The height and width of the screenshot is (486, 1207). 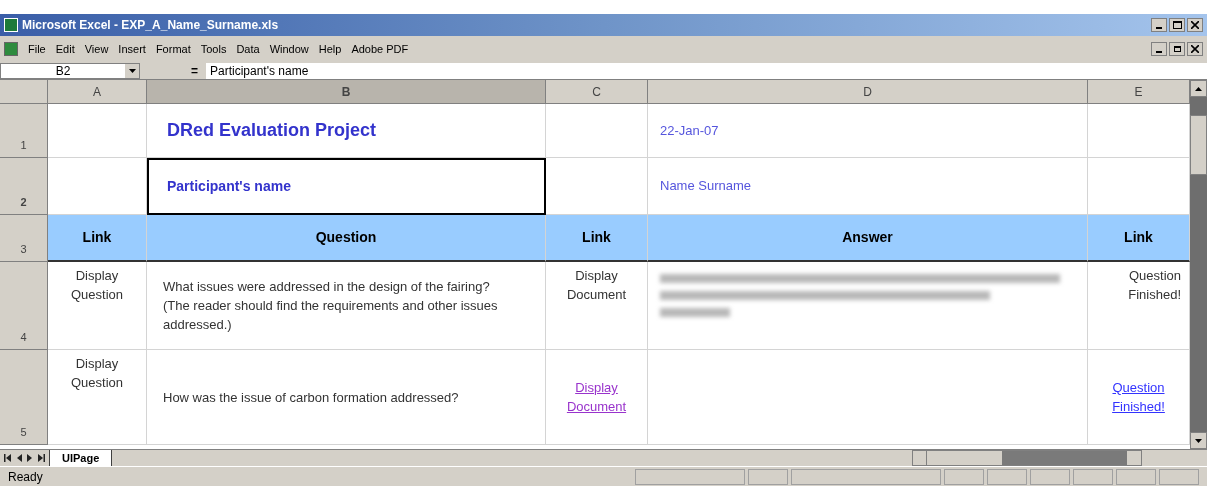 I want to click on column-heading: Question, so click(x=346, y=237).